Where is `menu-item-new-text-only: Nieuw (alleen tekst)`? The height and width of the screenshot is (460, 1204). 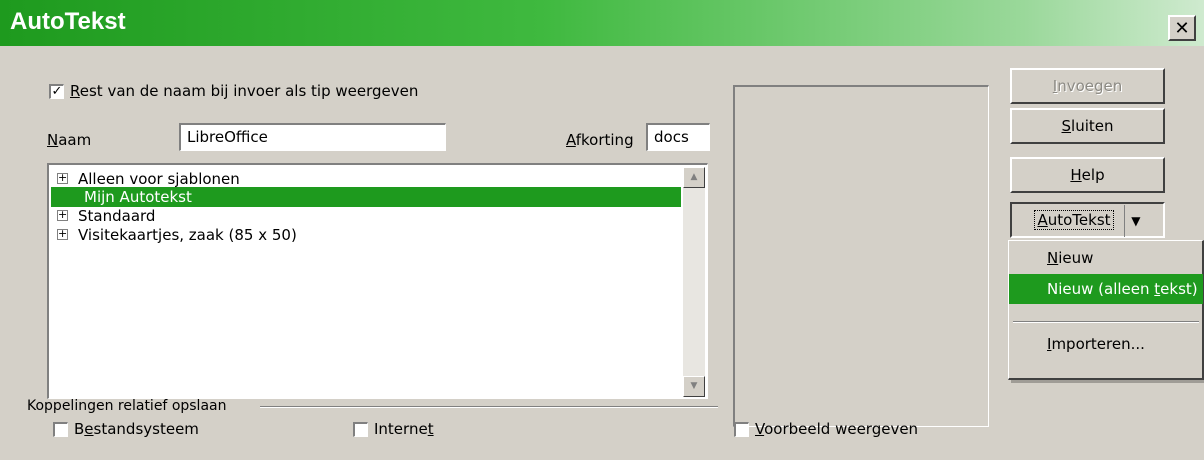
menu-item-new-text-only: Nieuw (alleen tekst) is located at coordinates (1106, 289).